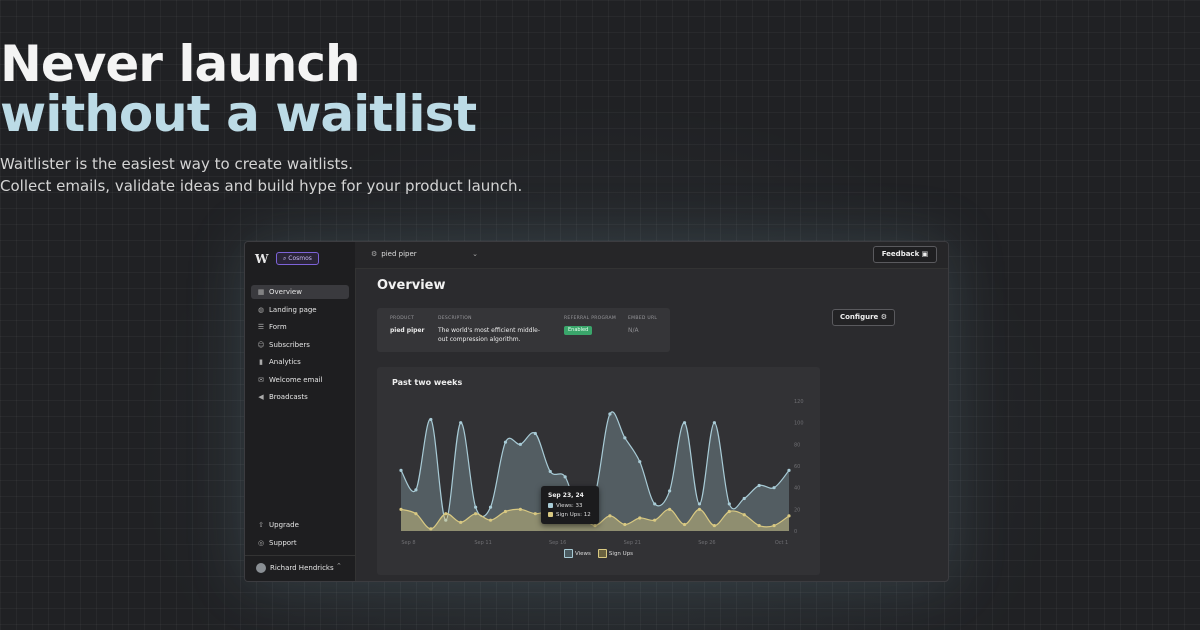 This screenshot has width=1200, height=630. I want to click on sidebar-item-label: Support, so click(283, 543).